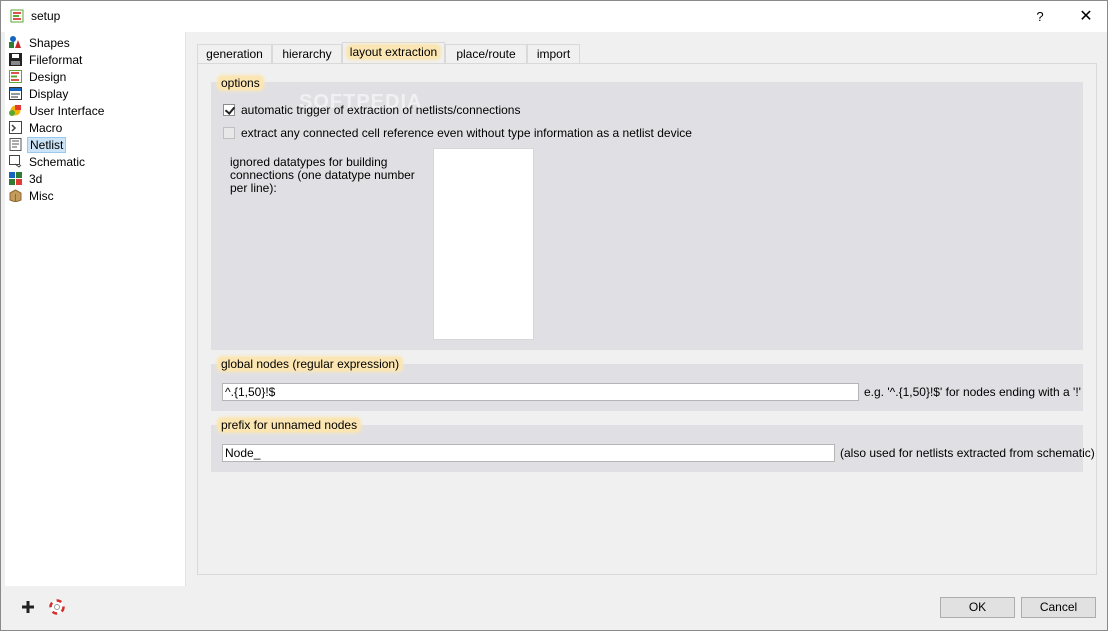 The image size is (1108, 631). I want to click on floppy-icon, so click(15, 59).